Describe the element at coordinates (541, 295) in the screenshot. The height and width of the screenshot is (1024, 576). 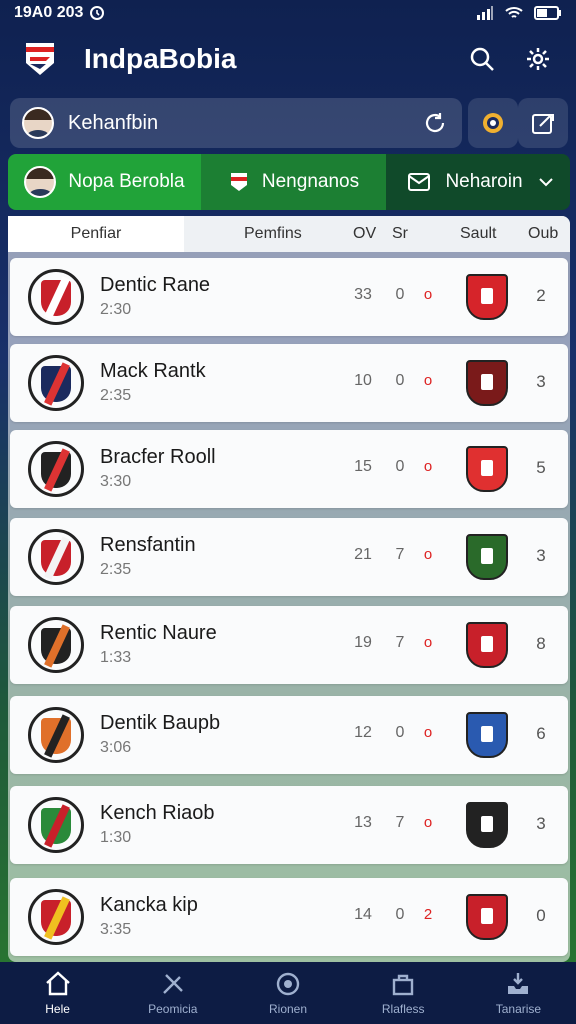
I see `points-value: 2` at that location.